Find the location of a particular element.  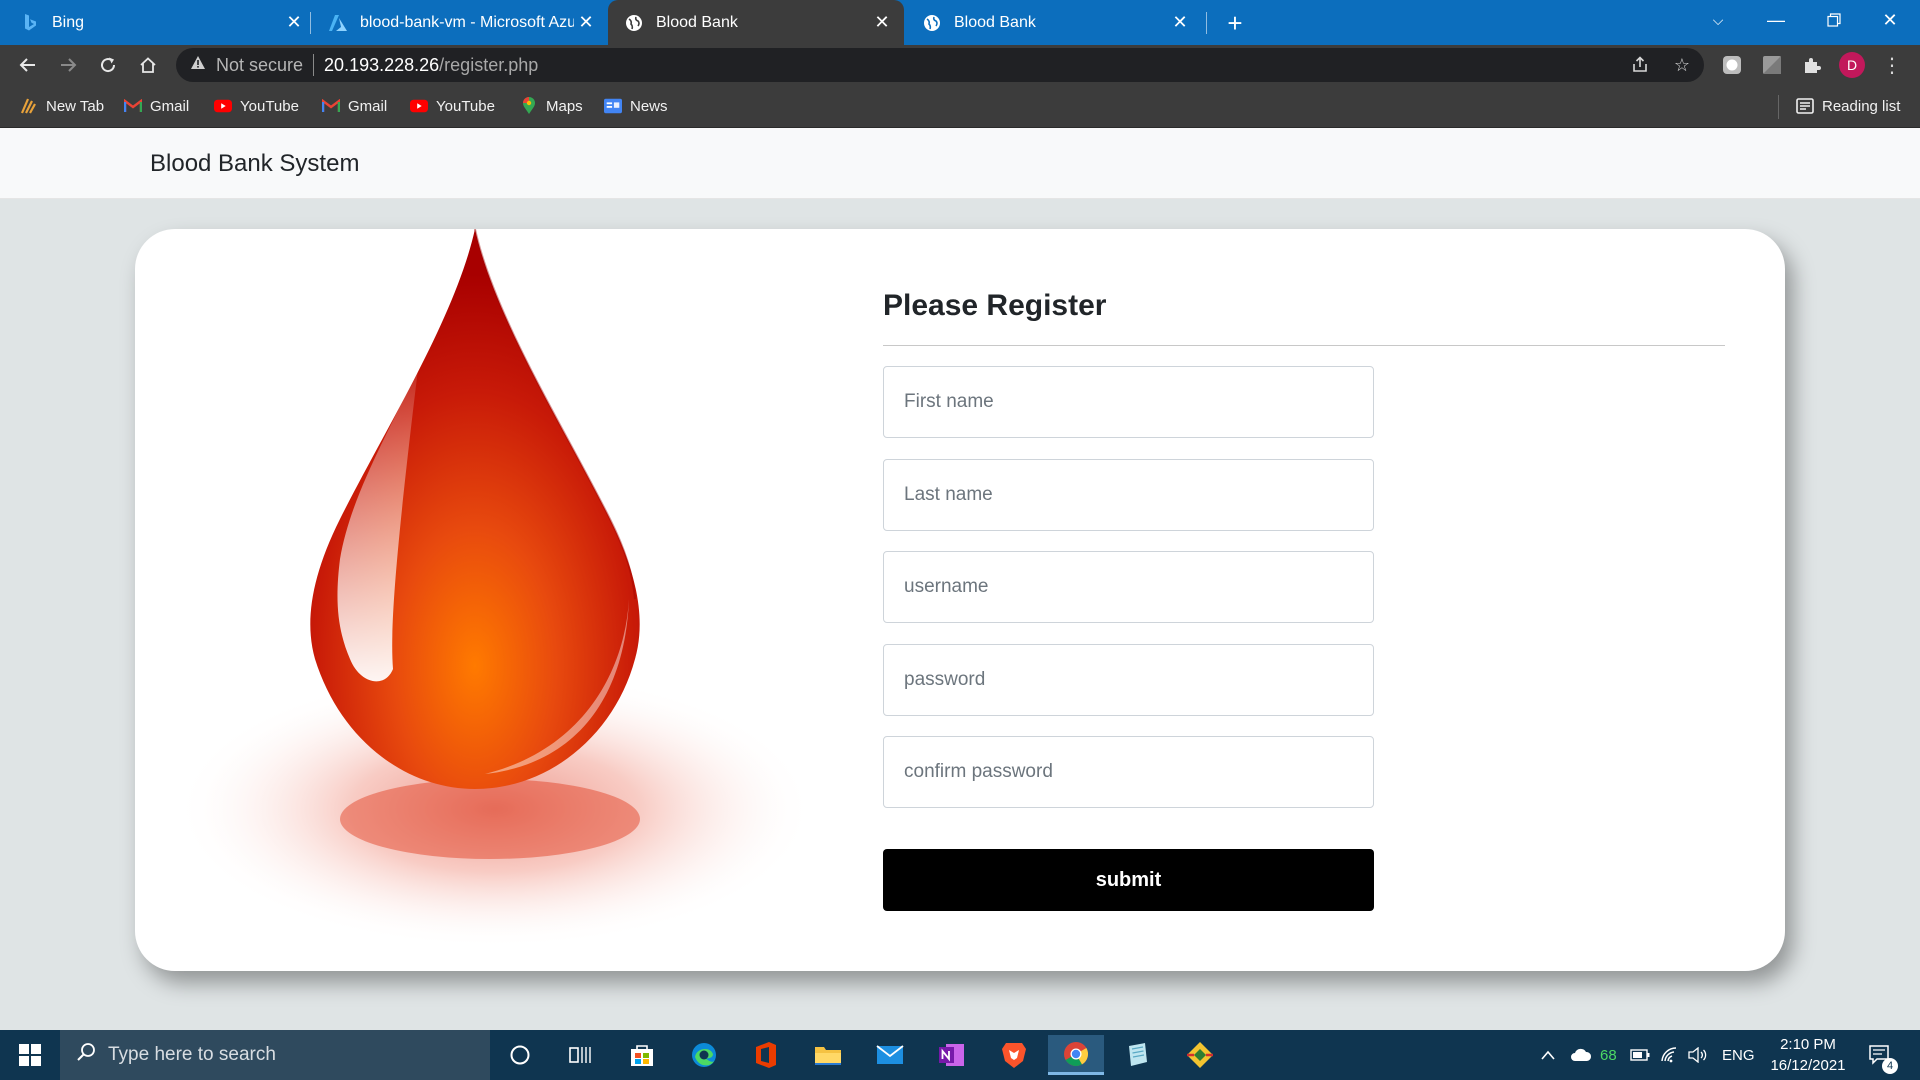

tab-bing: Bing ✕ is located at coordinates (163, 22).